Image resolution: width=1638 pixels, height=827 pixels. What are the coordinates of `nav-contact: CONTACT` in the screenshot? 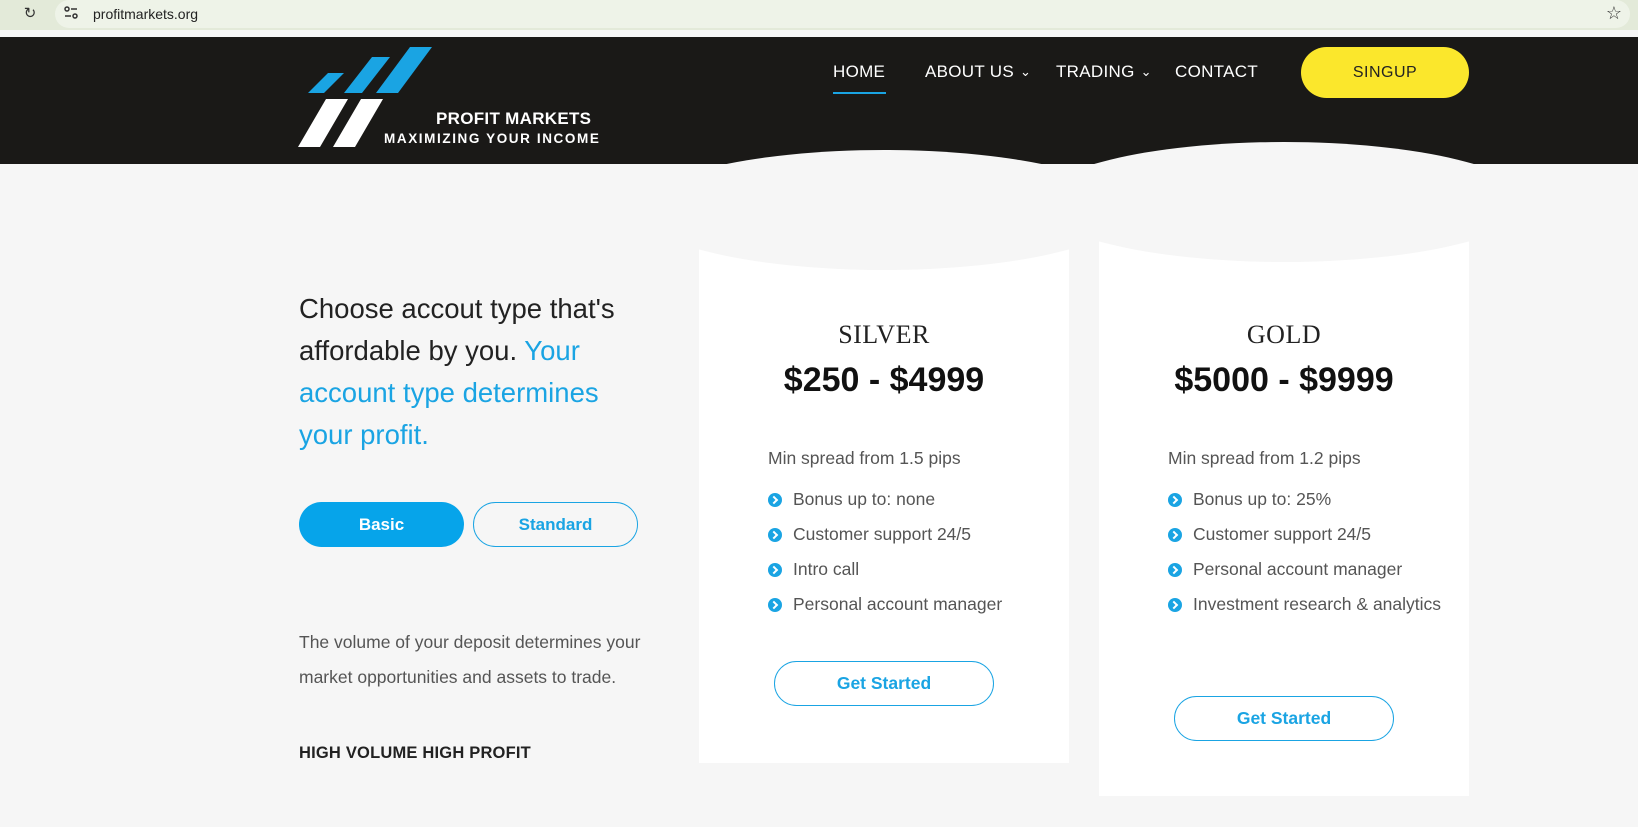 It's located at (1216, 74).